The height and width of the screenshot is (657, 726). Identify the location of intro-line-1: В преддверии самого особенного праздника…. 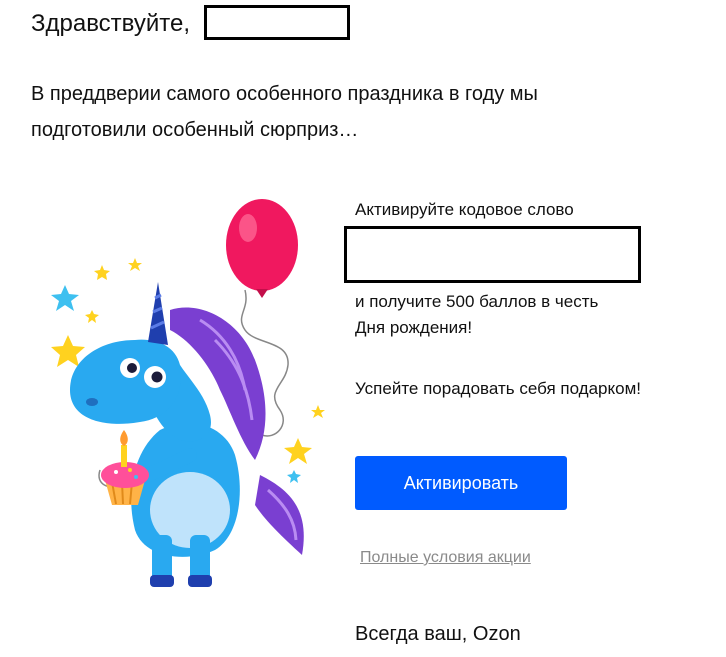
(284, 94).